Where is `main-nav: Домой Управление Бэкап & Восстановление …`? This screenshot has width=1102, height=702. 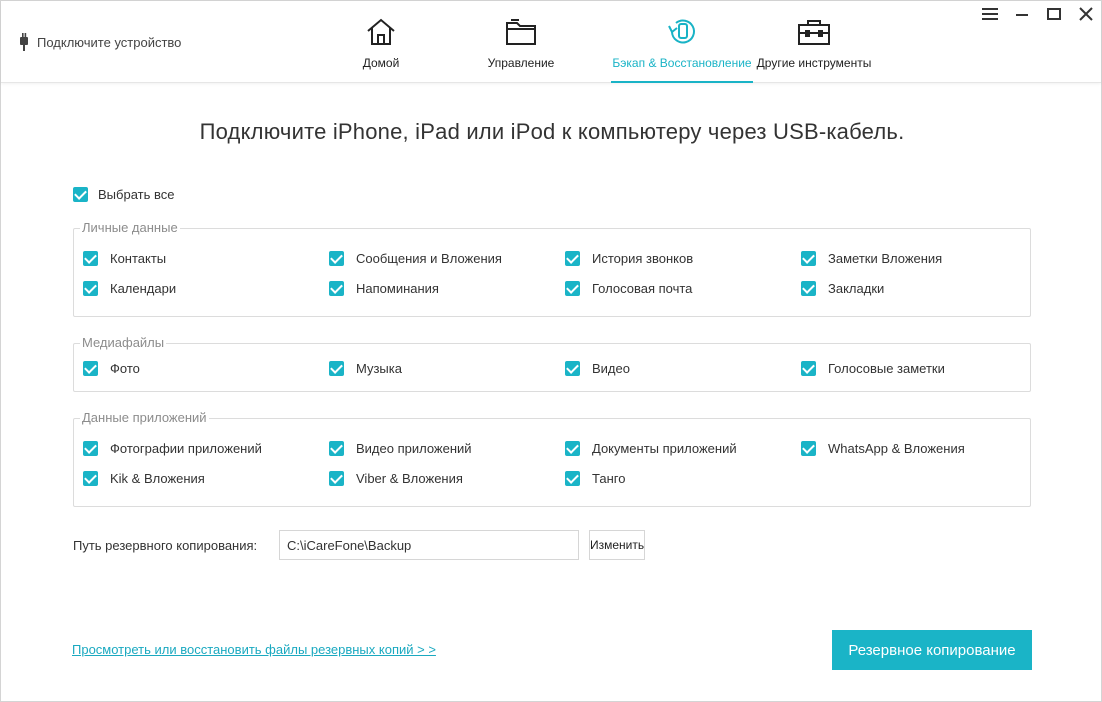 main-nav: Домой Управление Бэкап & Восстановление … is located at coordinates (603, 42).